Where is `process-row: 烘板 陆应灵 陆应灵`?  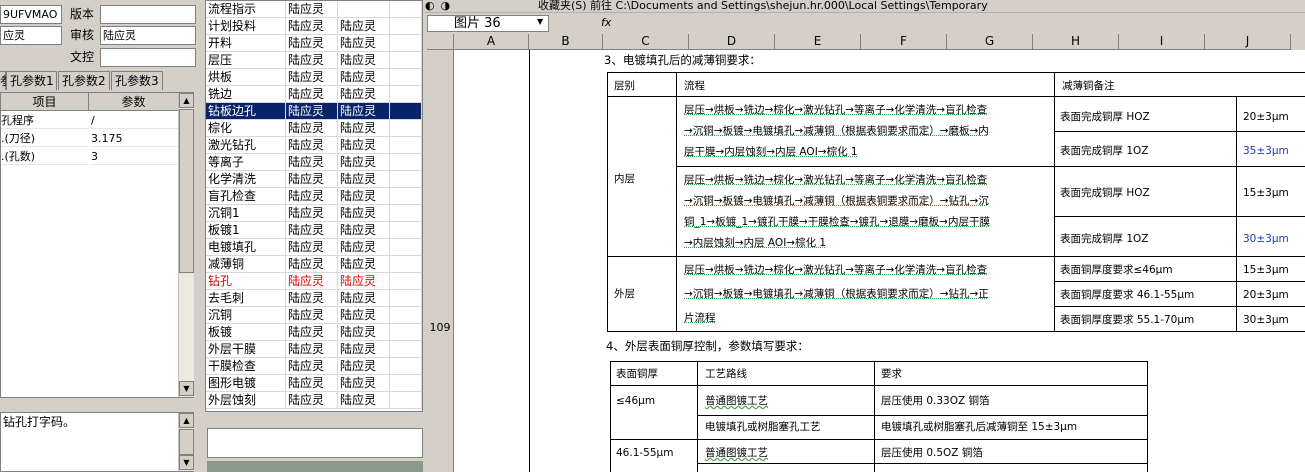 process-row: 烘板 陆应灵 陆应灵 is located at coordinates (314, 77).